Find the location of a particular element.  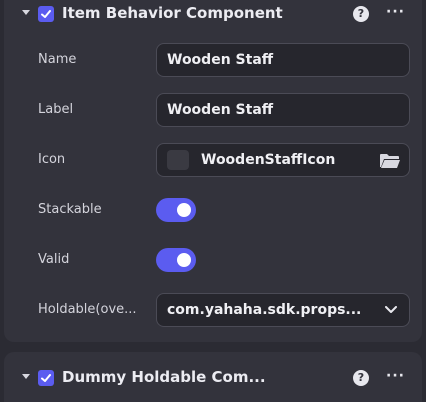

component-header: Item Behavior Component ? ··· is located at coordinates (213, 15).